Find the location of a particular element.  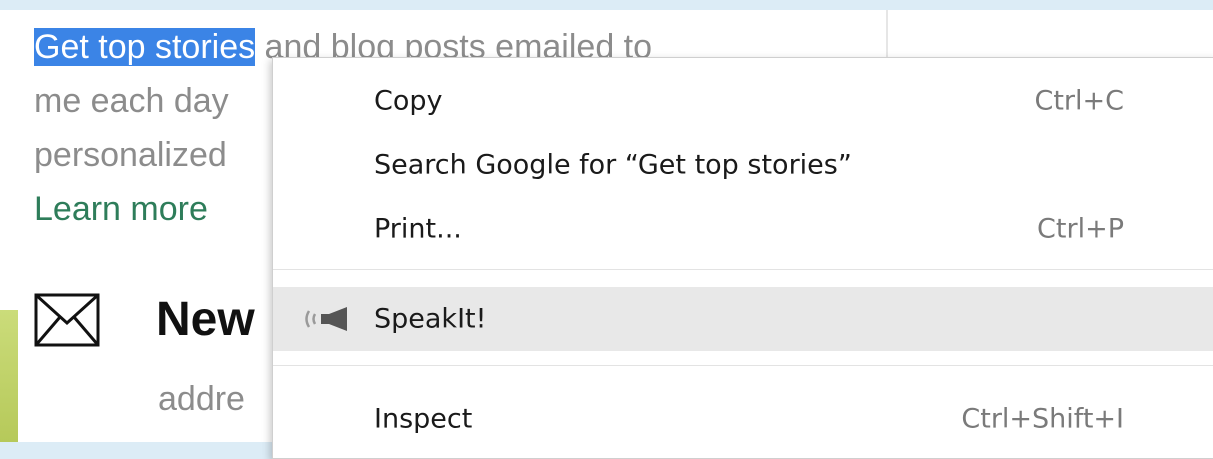

menu-item-label: SpeakIt! is located at coordinates (430, 319).